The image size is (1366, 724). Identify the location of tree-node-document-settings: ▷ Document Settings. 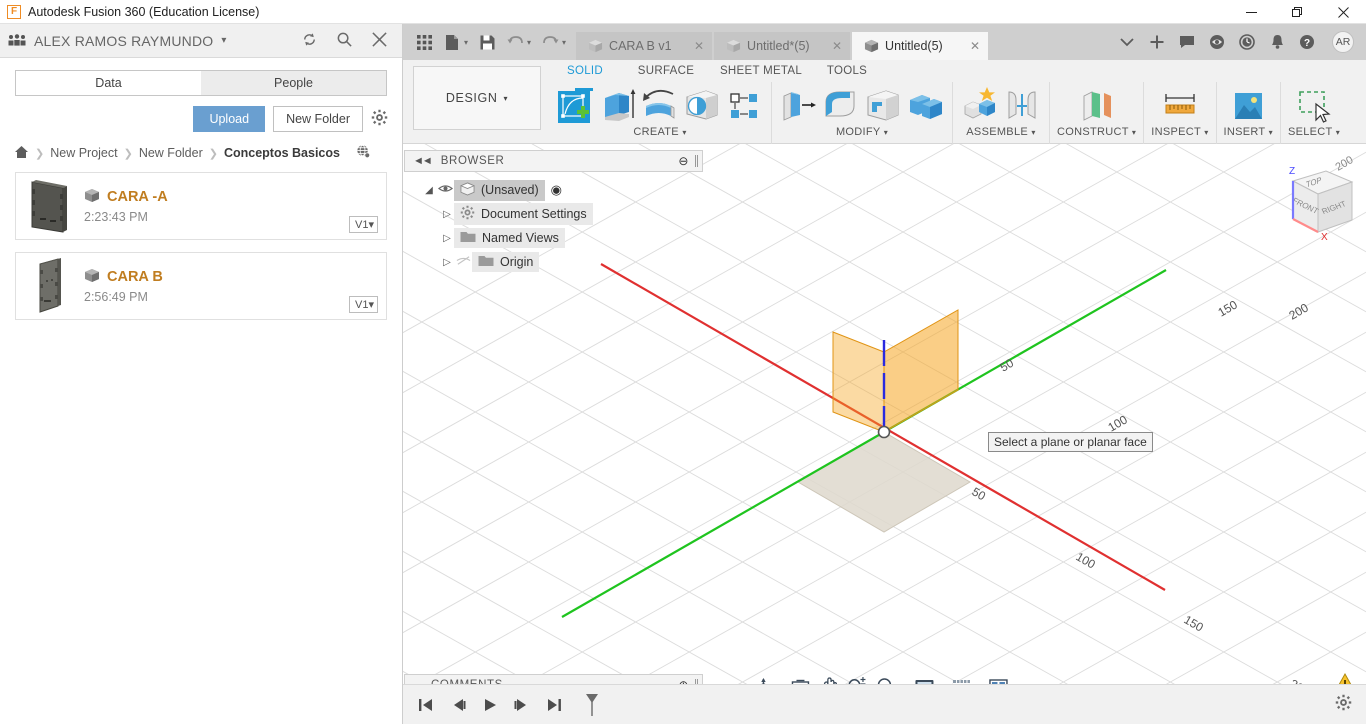
(553, 214).